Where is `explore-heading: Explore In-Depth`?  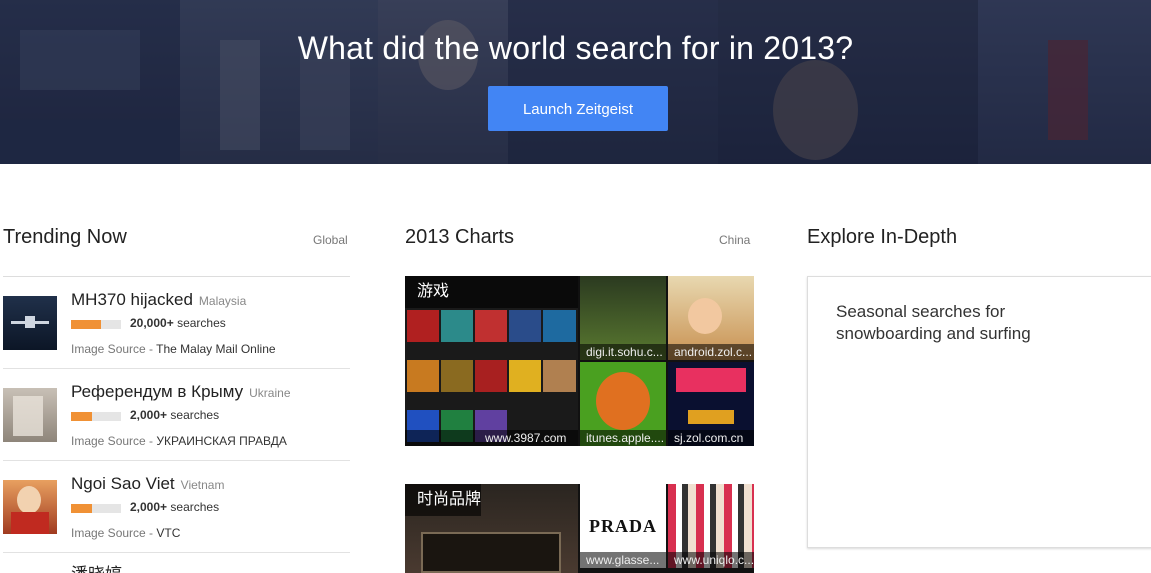 explore-heading: Explore In-Depth is located at coordinates (882, 237).